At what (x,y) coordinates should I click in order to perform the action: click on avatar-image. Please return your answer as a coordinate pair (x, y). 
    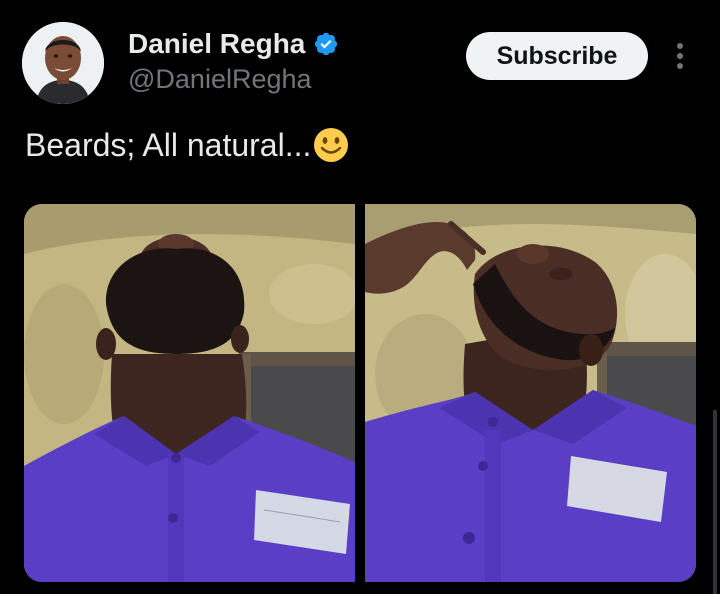
    Looking at the image, I should click on (63, 63).